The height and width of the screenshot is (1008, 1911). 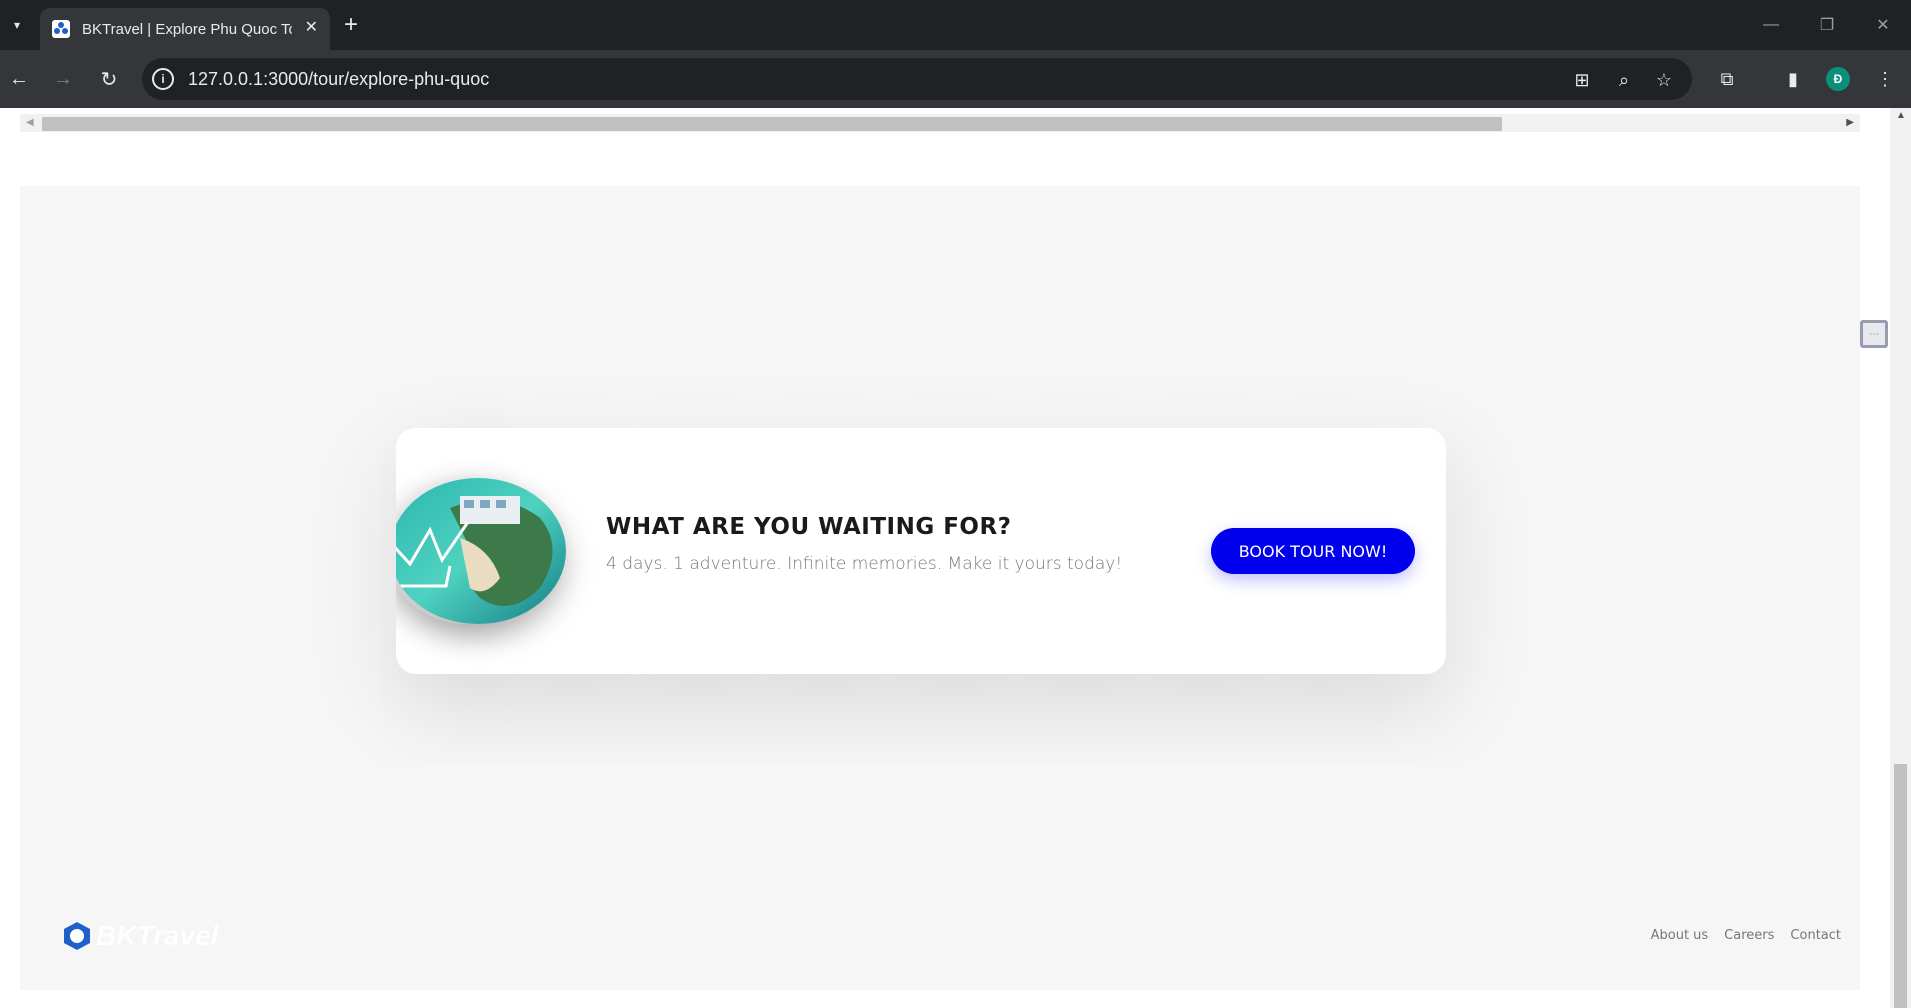 What do you see at coordinates (1749, 935) in the screenshot?
I see `footer-link-careers: Careers` at bounding box center [1749, 935].